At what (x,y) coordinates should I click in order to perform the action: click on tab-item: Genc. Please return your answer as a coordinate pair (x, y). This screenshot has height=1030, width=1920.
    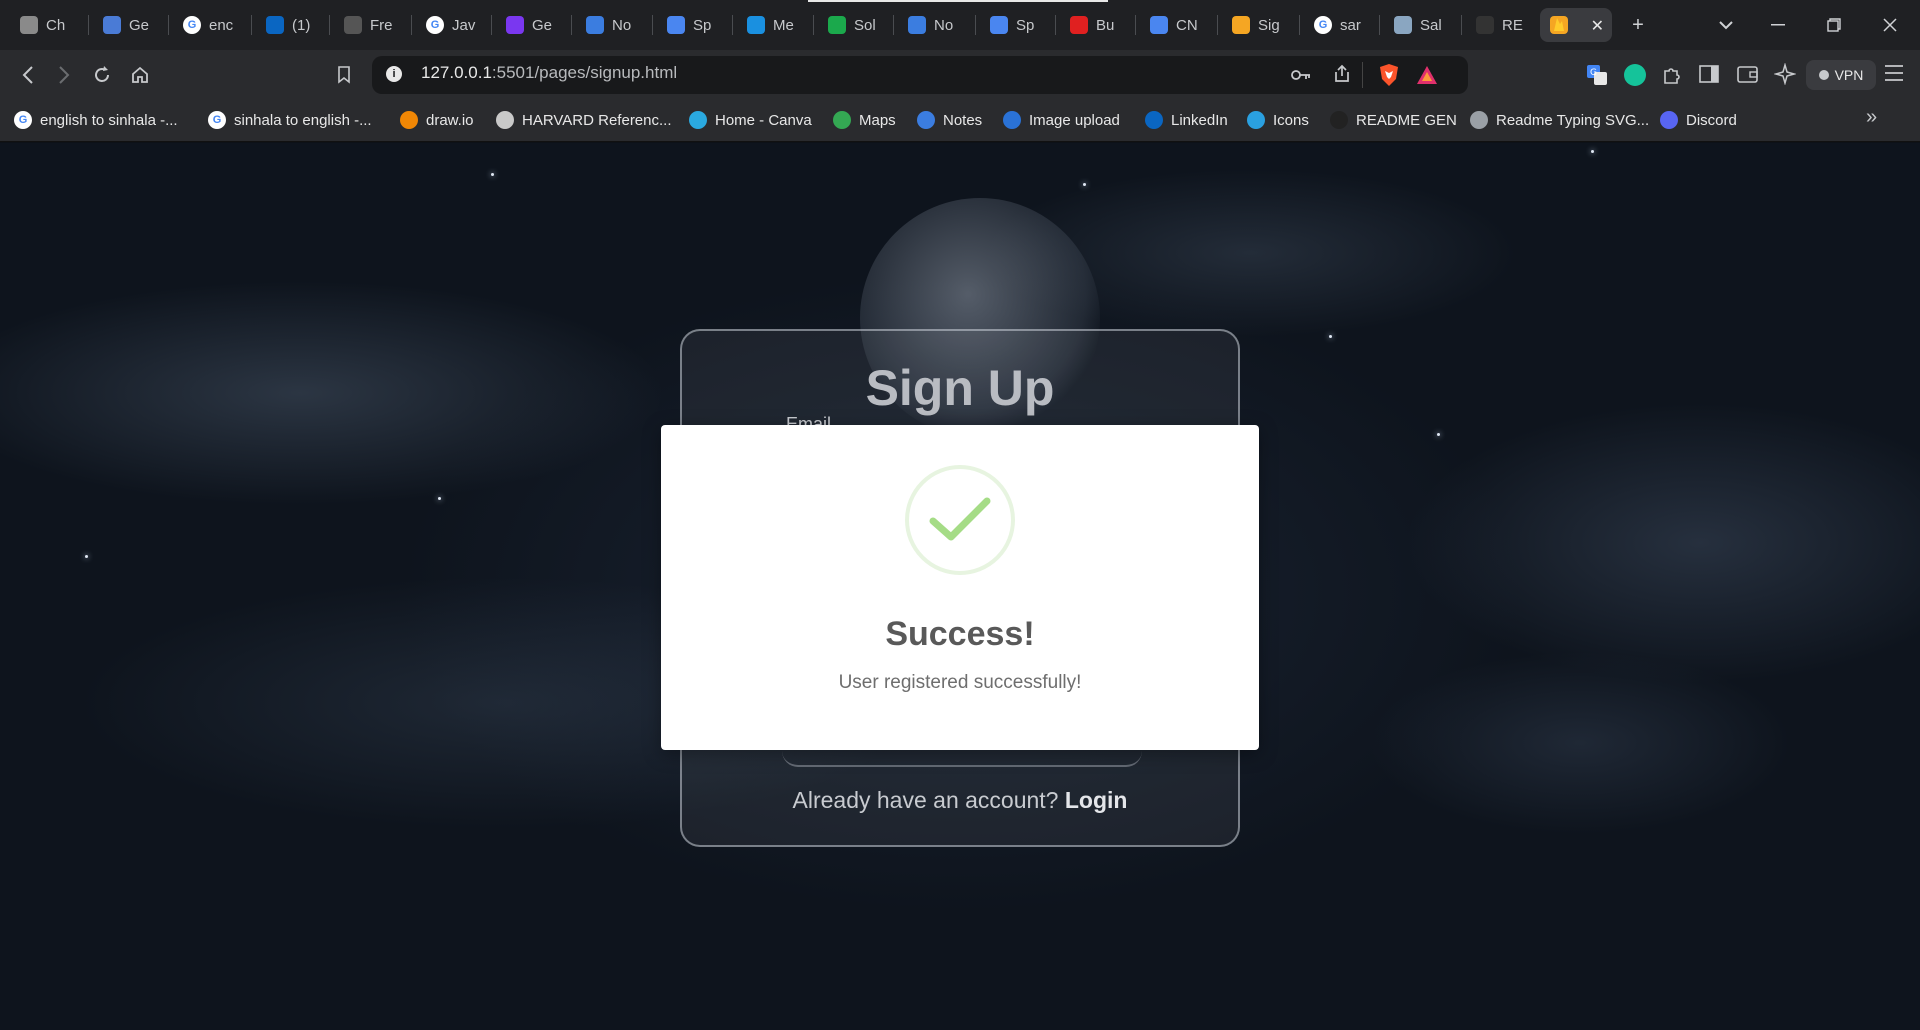
    Looking at the image, I should click on (210, 25).